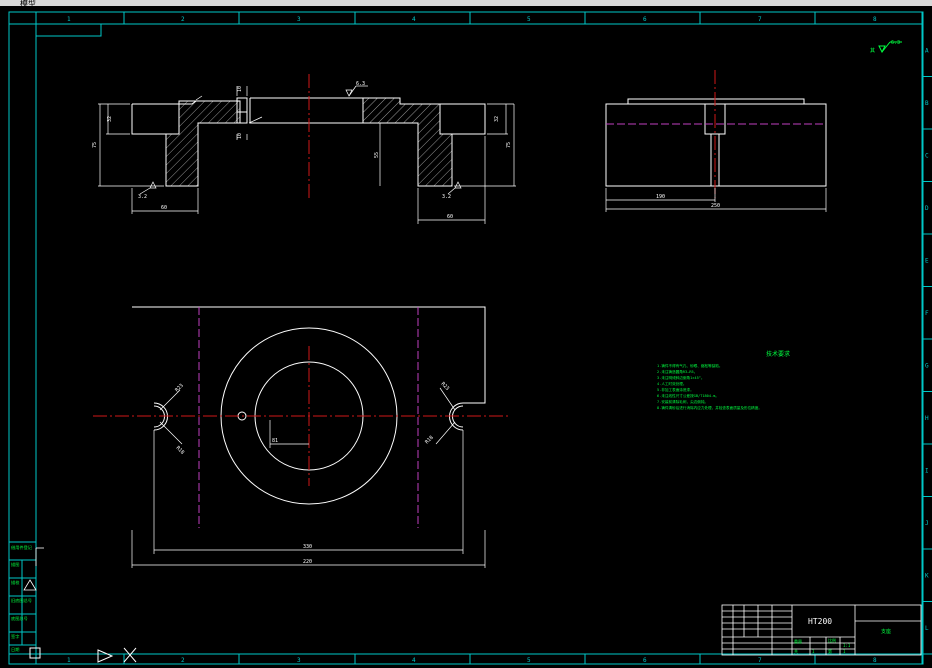  I want to click on zone-row-J: J, so click(927, 523).